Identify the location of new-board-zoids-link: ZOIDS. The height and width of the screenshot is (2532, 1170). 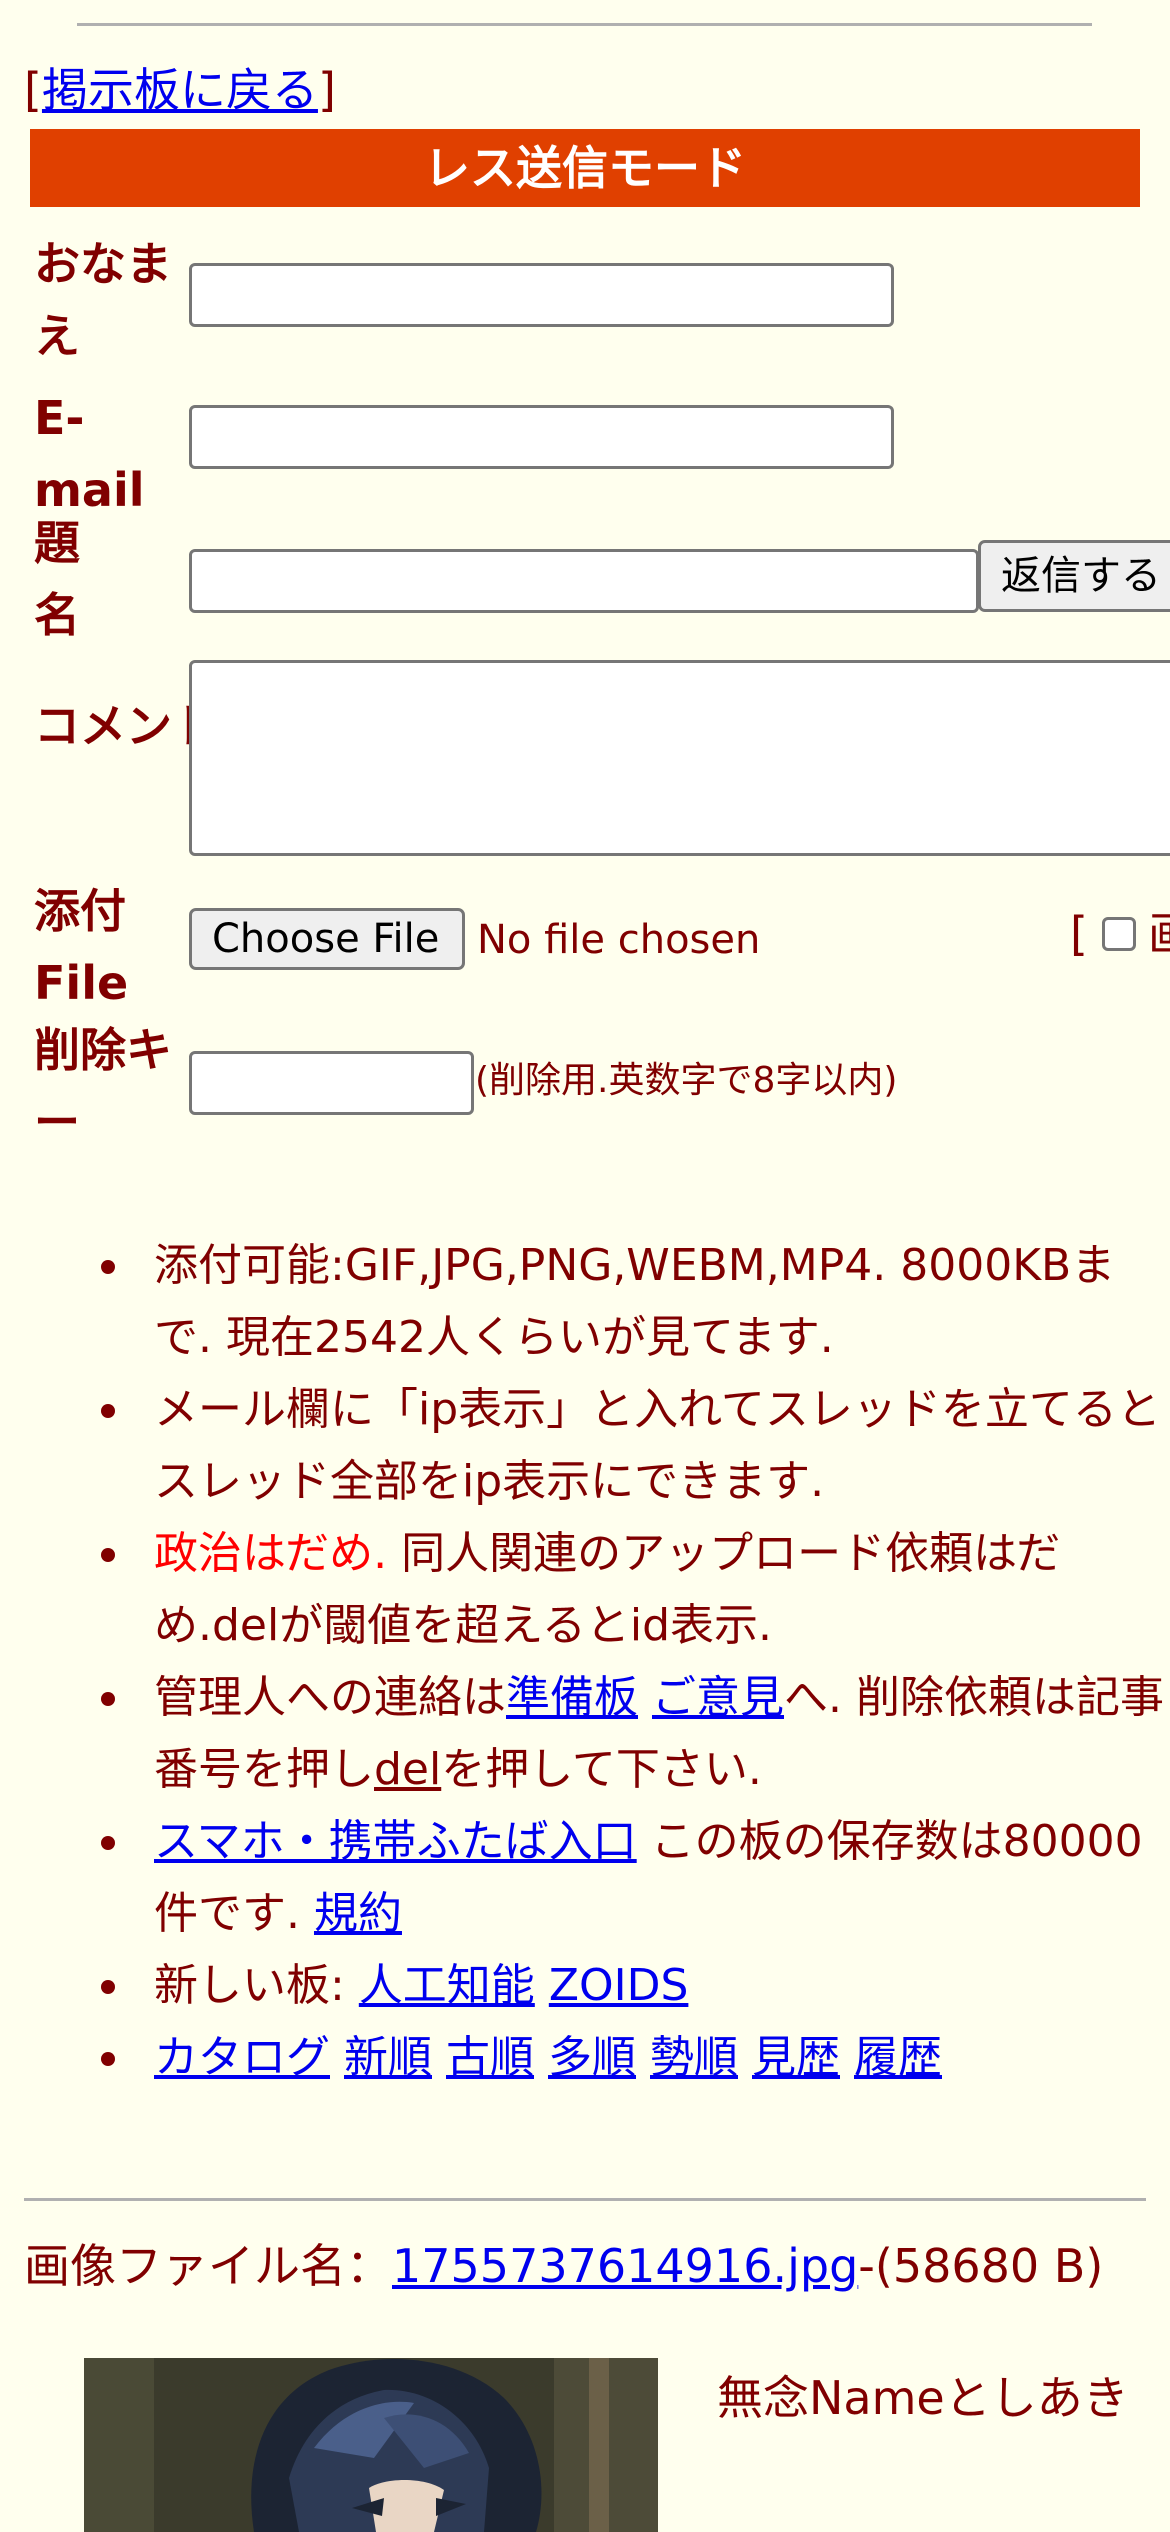
(619, 1985).